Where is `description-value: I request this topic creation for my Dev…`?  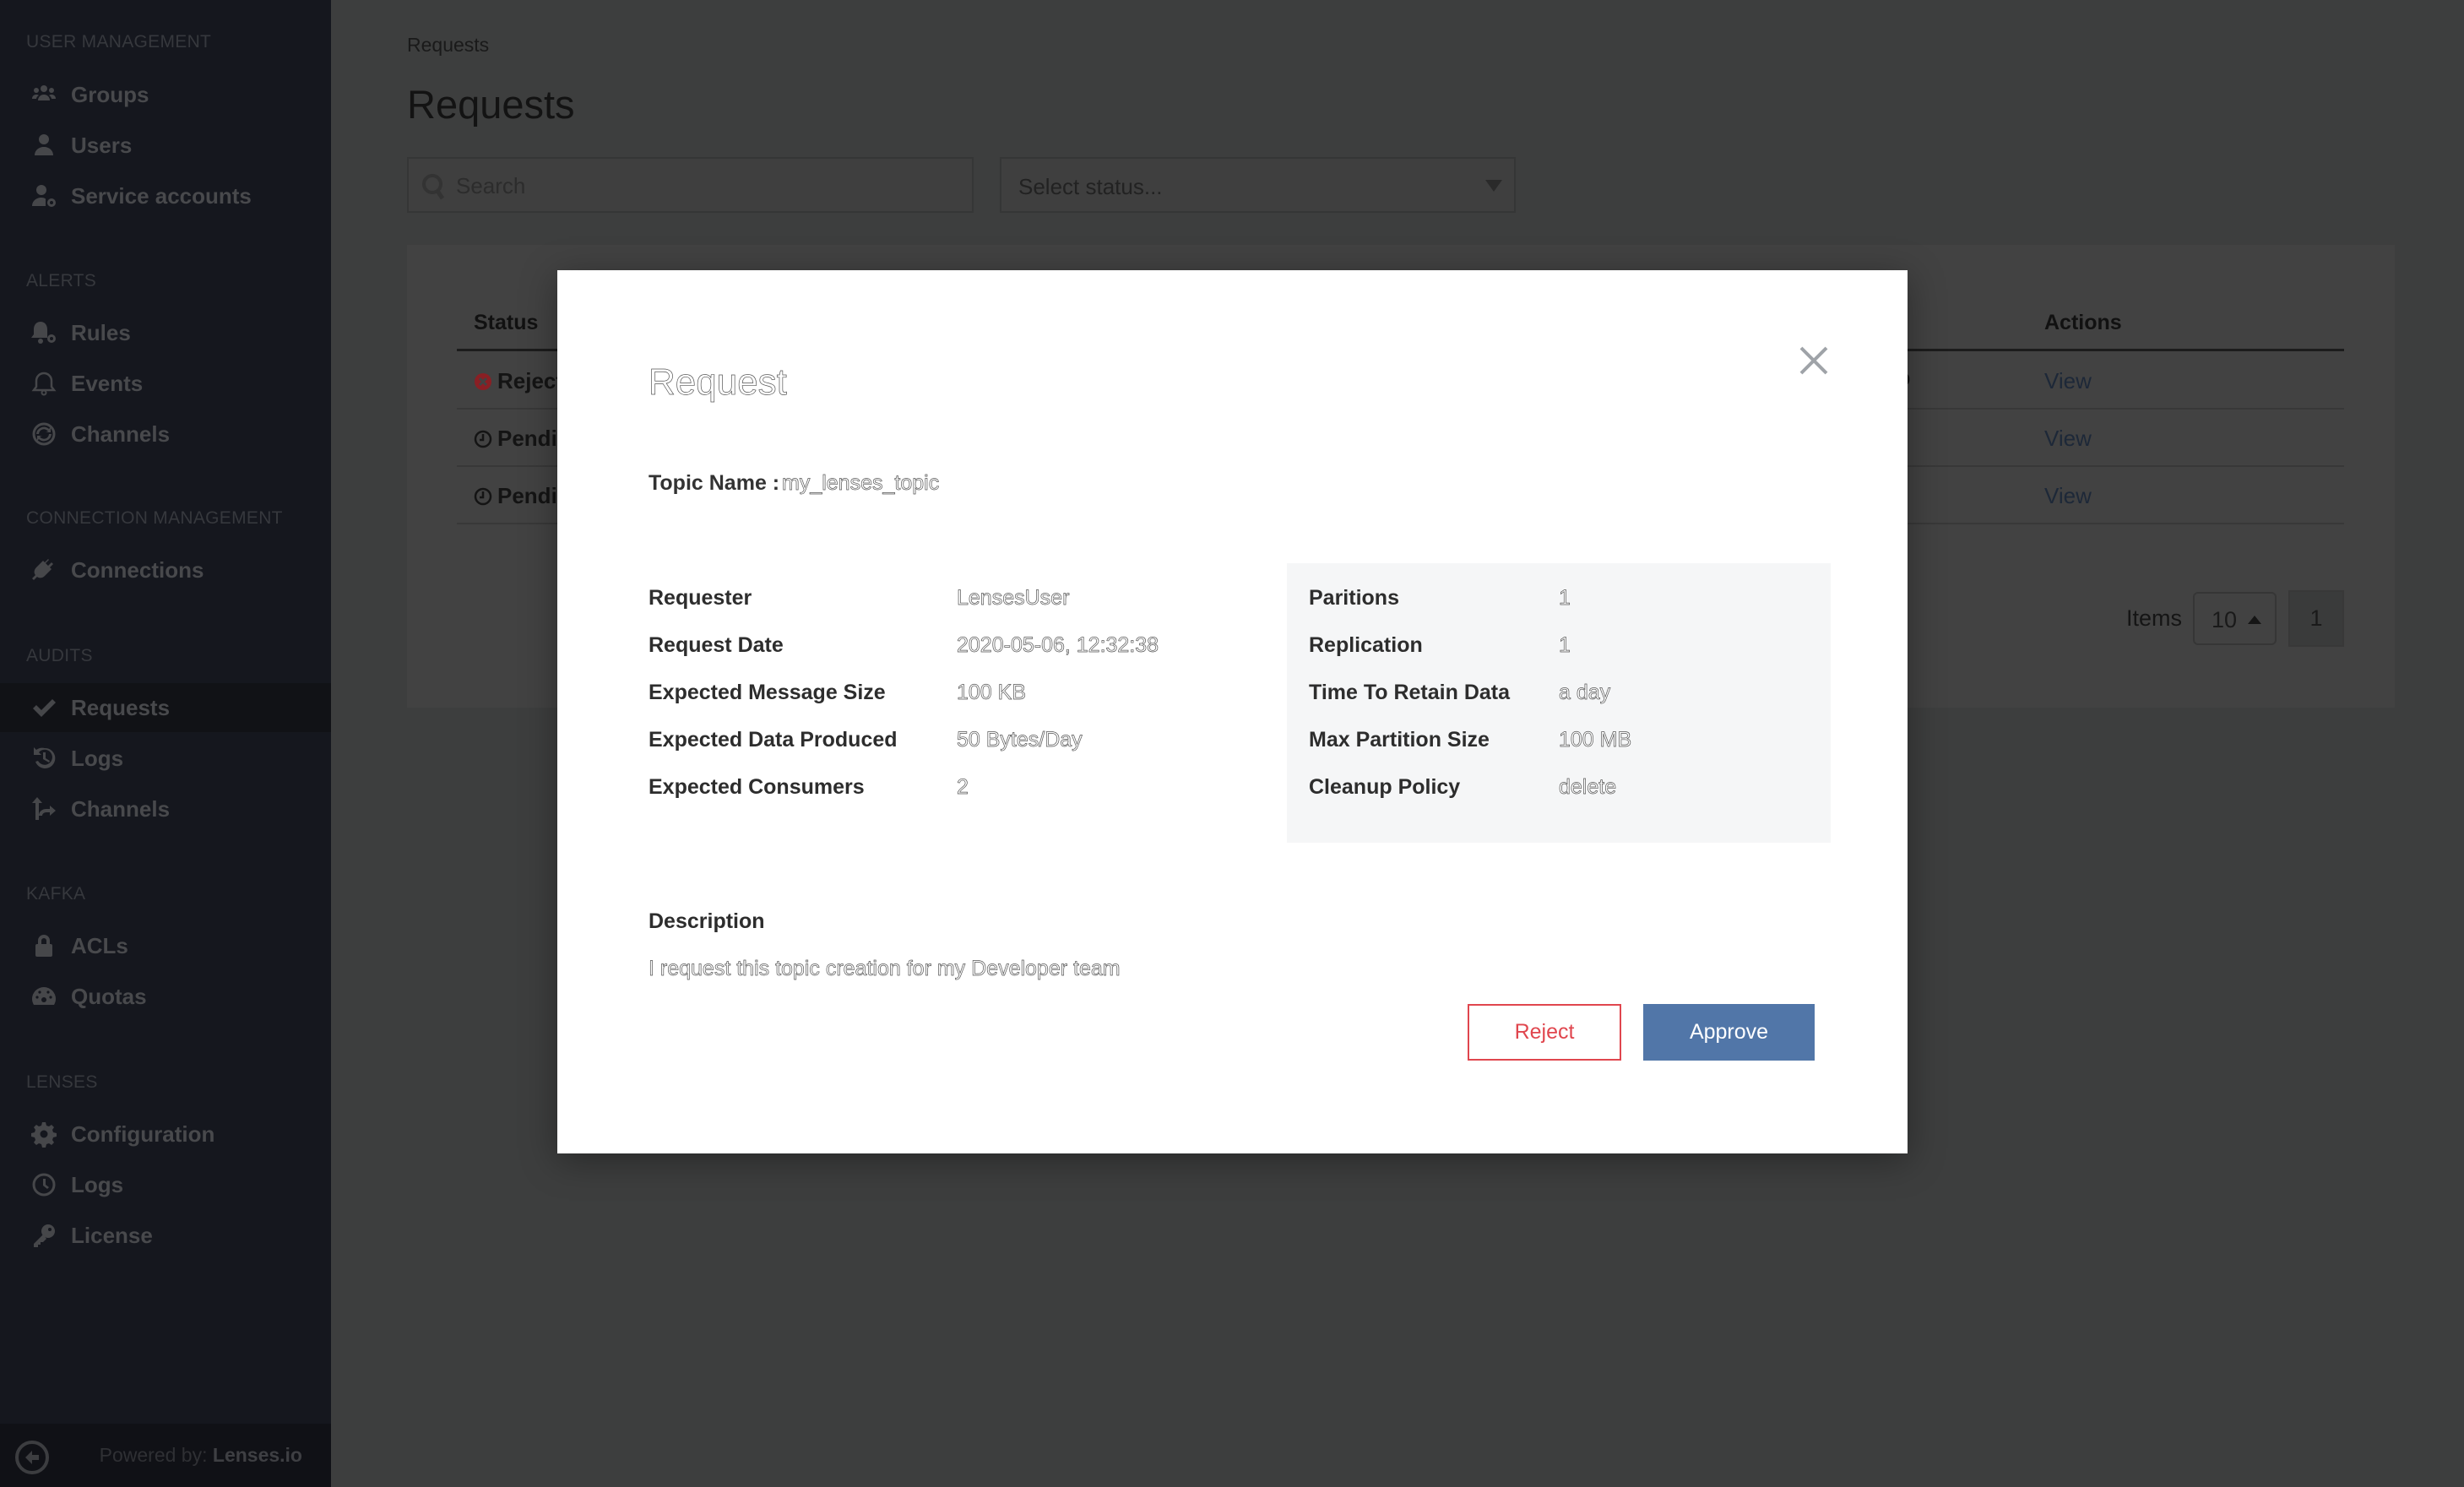 description-value: I request this topic creation for my Dev… is located at coordinates (885, 969).